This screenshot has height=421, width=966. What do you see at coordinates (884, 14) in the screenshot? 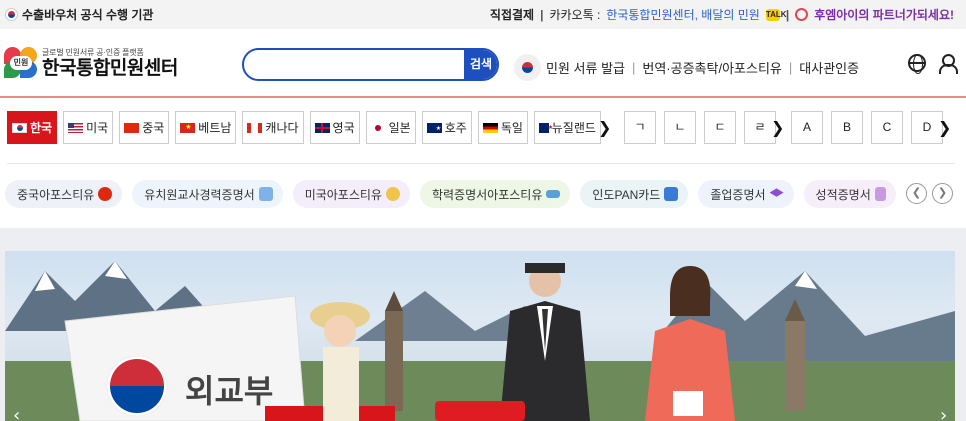
I see `partner-link: 후엠아이의 파트너가되세요!` at bounding box center [884, 14].